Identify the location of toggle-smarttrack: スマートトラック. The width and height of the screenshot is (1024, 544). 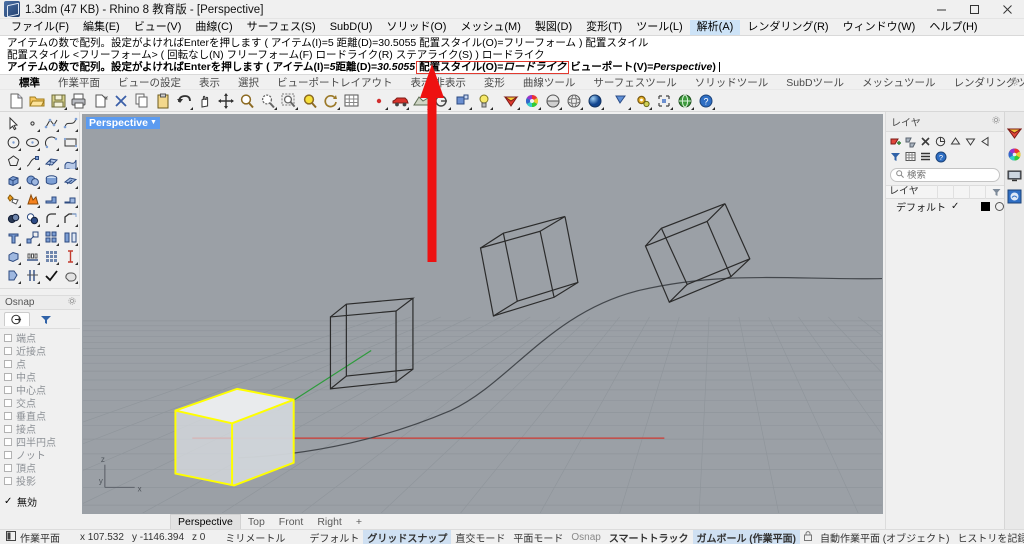
(649, 537).